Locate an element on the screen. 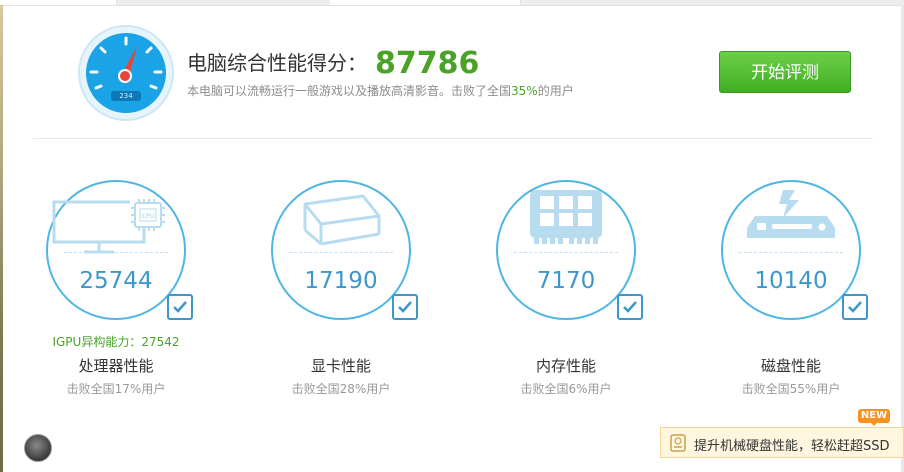 The height and width of the screenshot is (472, 904). memory-checked-checkbox is located at coordinates (630, 307).